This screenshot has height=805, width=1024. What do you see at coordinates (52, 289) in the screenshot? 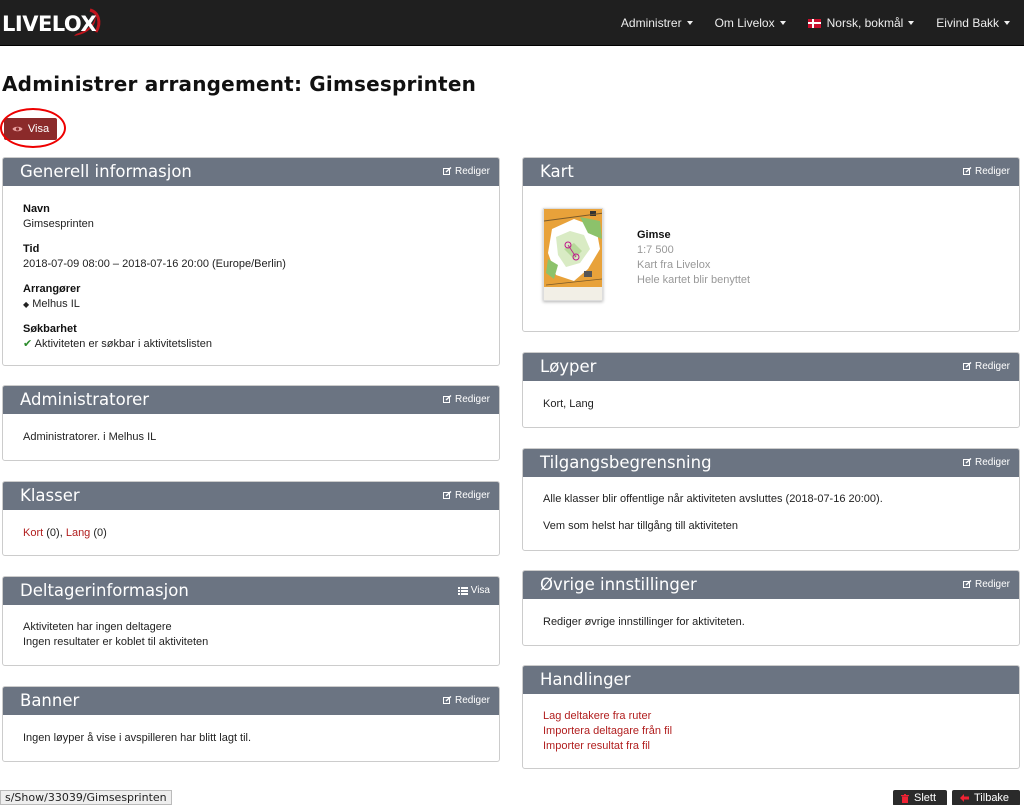
I see `organizers-label: Arrangører` at bounding box center [52, 289].